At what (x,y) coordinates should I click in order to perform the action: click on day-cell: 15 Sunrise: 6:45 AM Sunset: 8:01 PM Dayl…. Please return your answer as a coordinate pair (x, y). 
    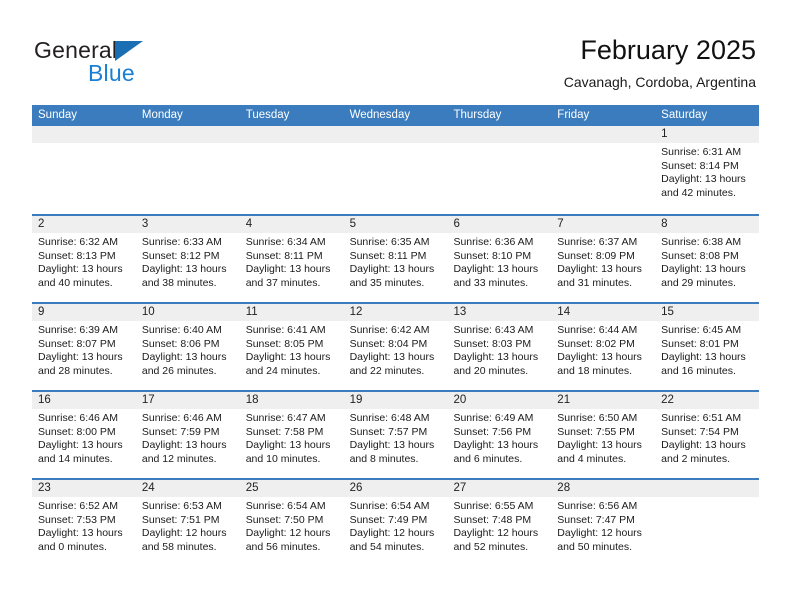
    Looking at the image, I should click on (707, 347).